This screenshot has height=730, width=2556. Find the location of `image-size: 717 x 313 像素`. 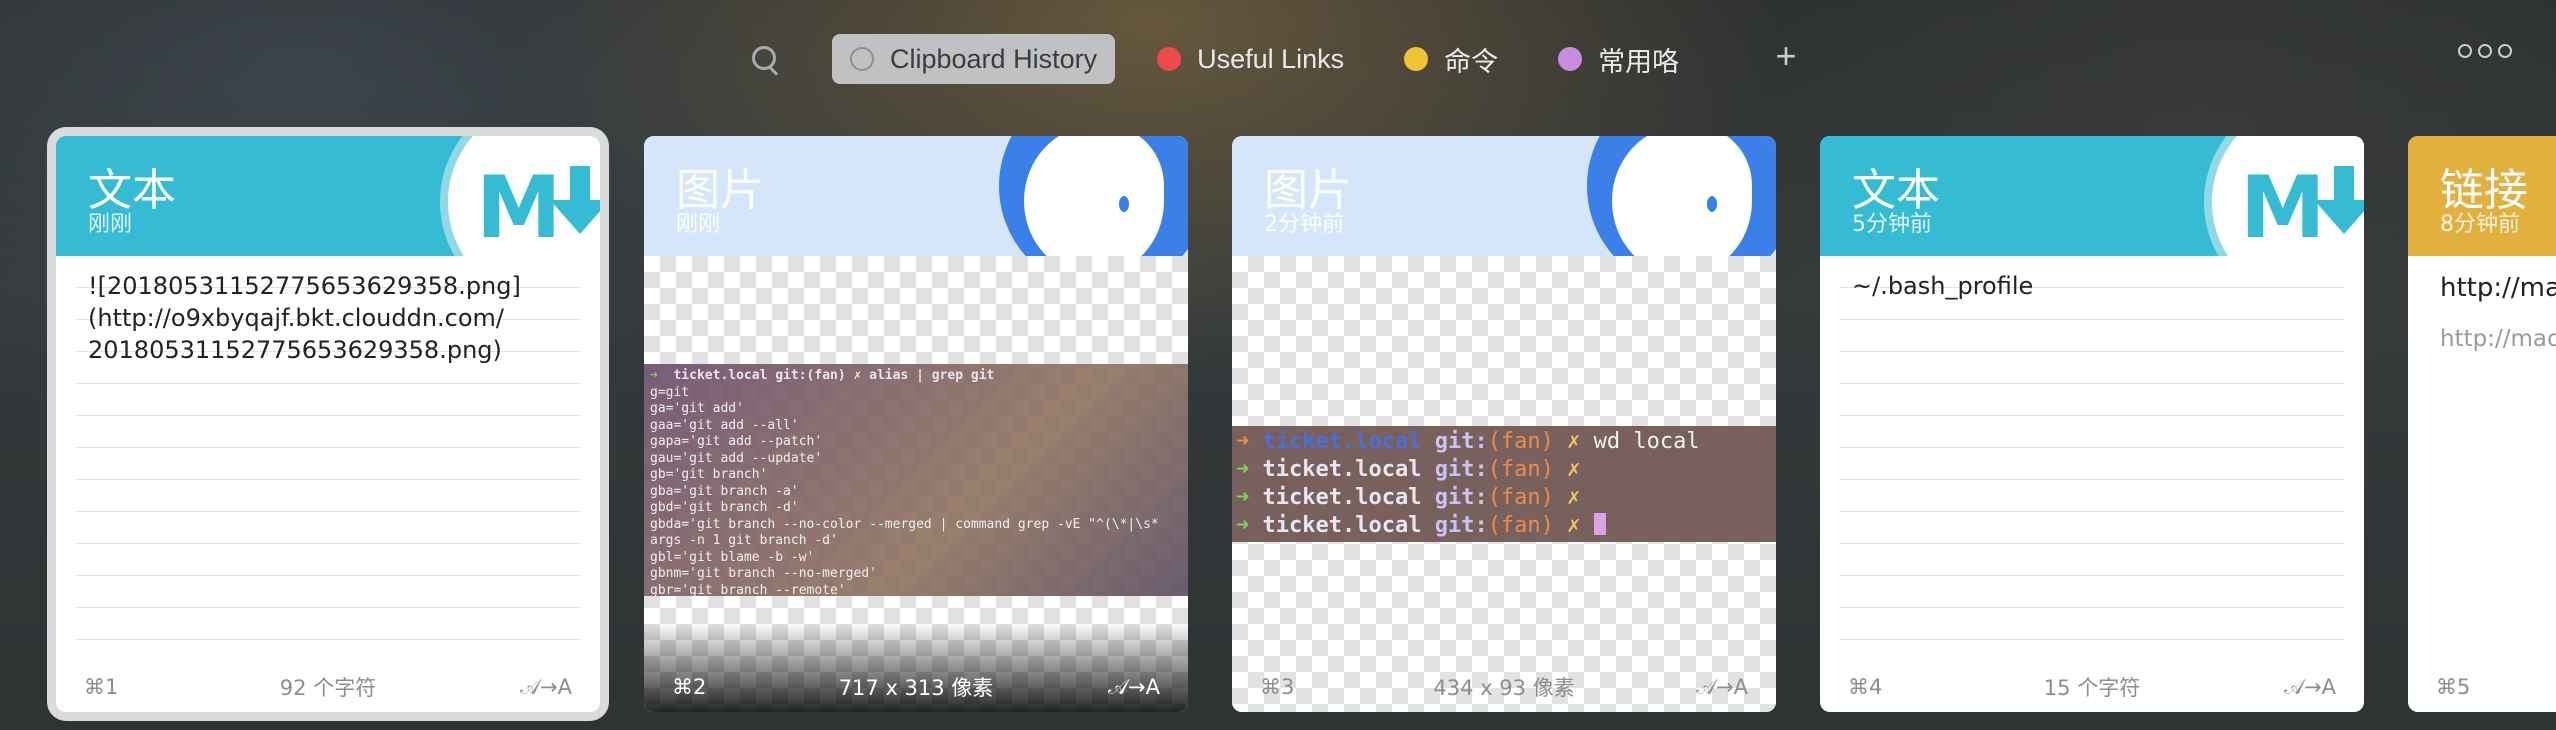

image-size: 717 x 313 像素 is located at coordinates (916, 688).